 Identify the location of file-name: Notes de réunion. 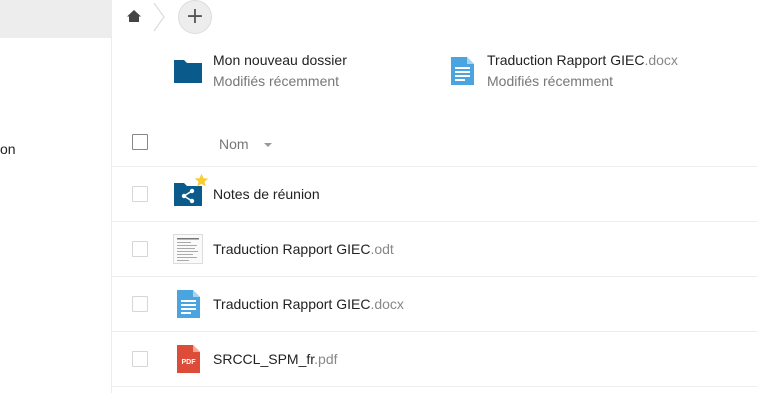
(266, 194).